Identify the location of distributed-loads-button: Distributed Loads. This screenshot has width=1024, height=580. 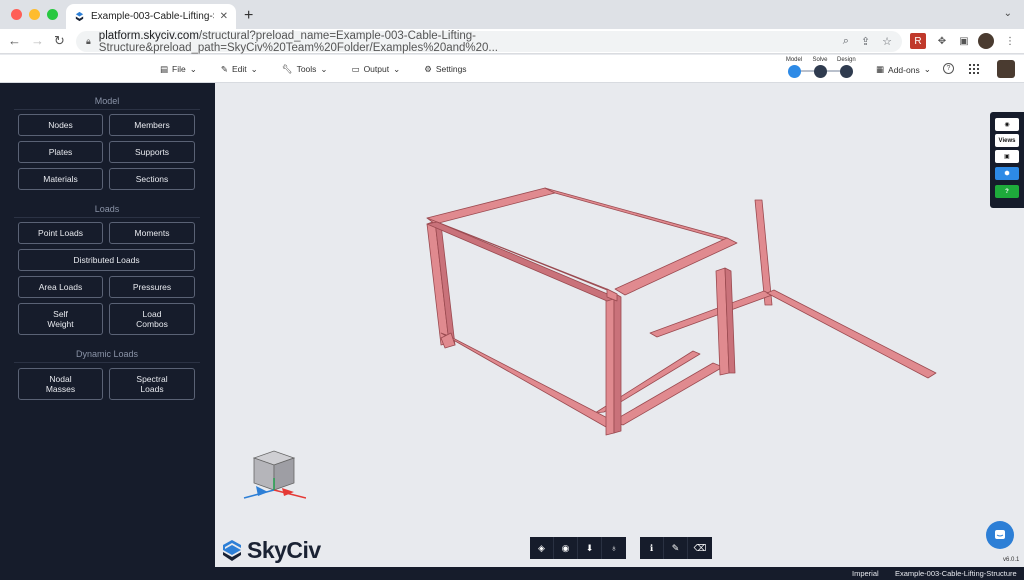
(106, 260).